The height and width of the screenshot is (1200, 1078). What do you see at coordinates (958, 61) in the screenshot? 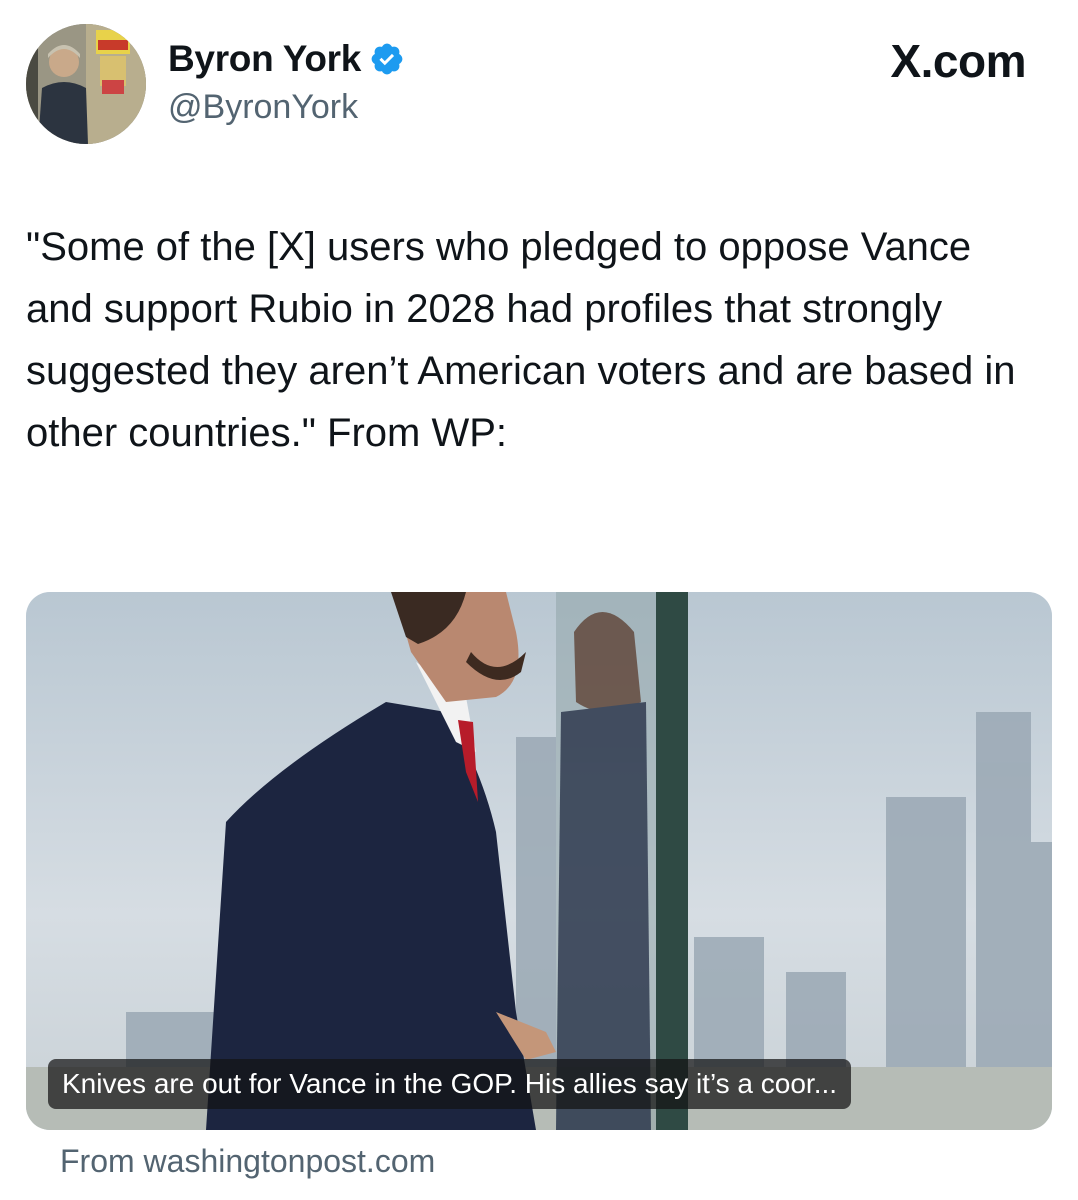
I see `x-com-logo: X.com` at bounding box center [958, 61].